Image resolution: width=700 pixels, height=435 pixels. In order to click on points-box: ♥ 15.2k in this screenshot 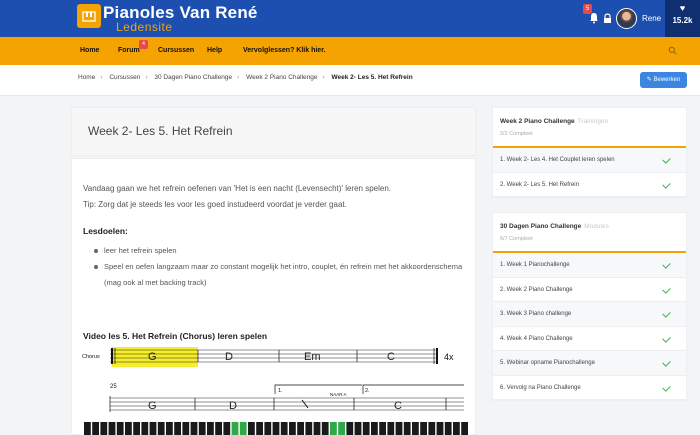, I will do `click(682, 18)`.